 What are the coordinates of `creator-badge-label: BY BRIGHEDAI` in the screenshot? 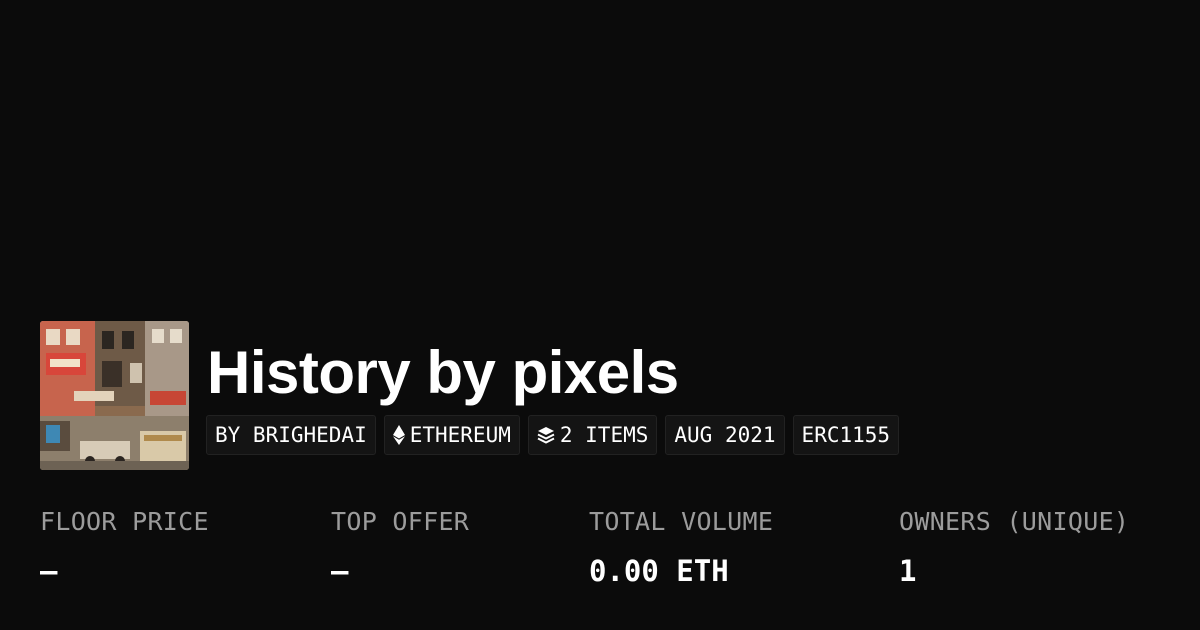 It's located at (291, 435).